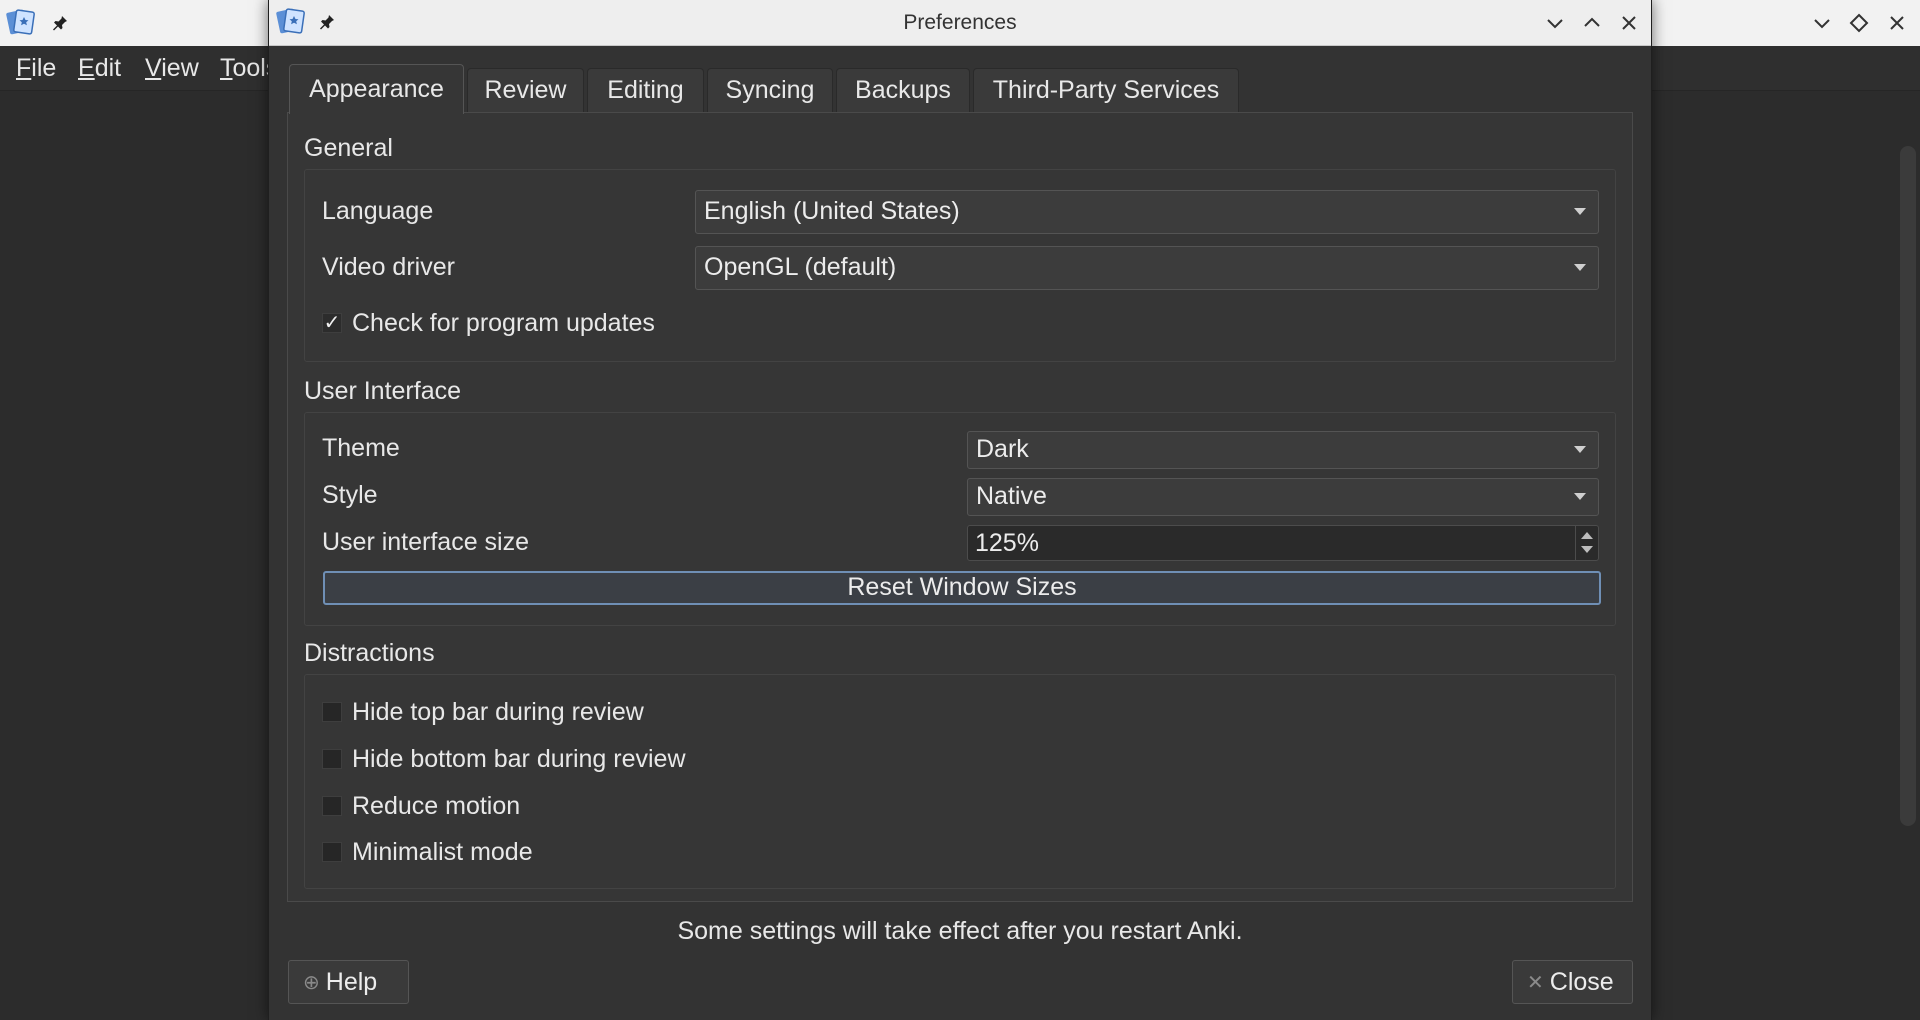  Describe the element at coordinates (60, 23) in the screenshot. I see `pin-icon` at that location.